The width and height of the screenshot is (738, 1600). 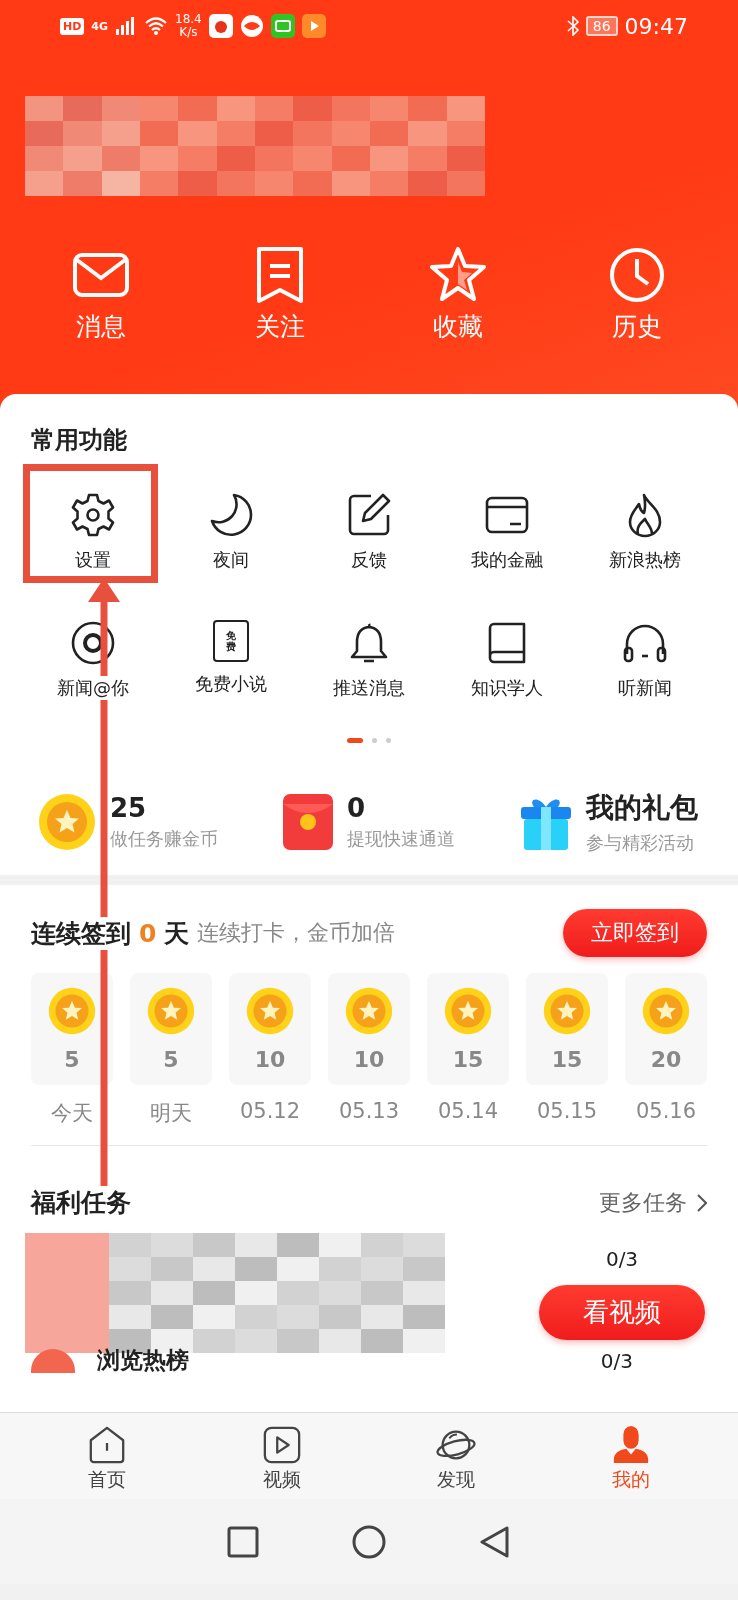 I want to click on day-label: 明天, so click(x=171, y=1113).